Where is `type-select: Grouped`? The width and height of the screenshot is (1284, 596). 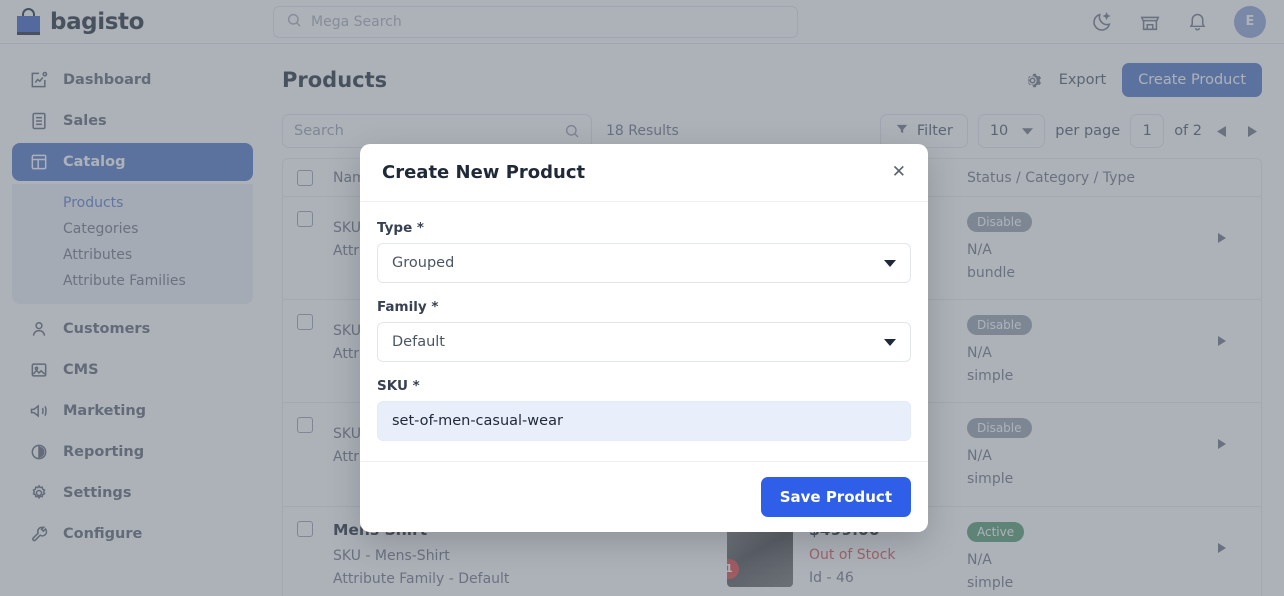 type-select: Grouped is located at coordinates (644, 263).